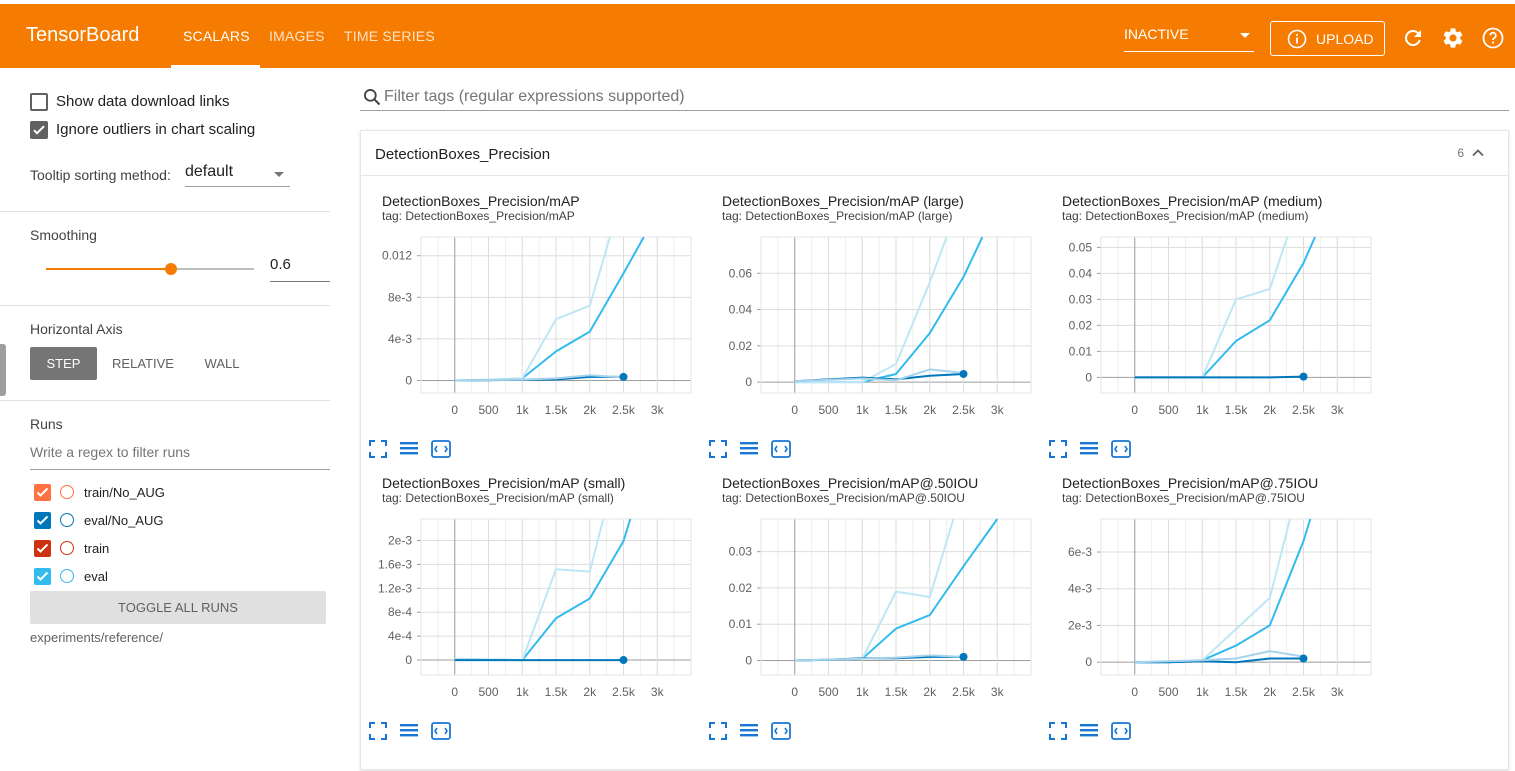  Describe the element at coordinates (463, 154) in the screenshot. I see `panel-title: DetectionBoxes_Precision` at that location.